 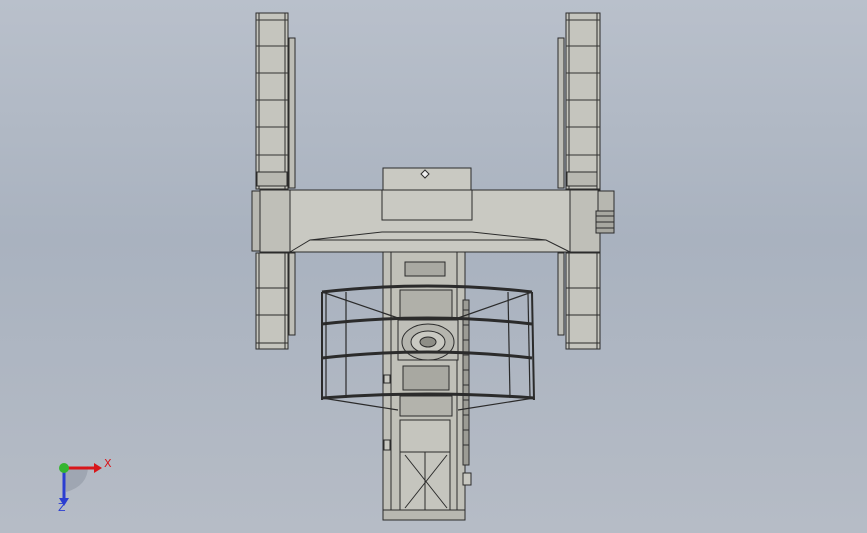 I want to click on triad-y-dot-icon, so click(x=64, y=468).